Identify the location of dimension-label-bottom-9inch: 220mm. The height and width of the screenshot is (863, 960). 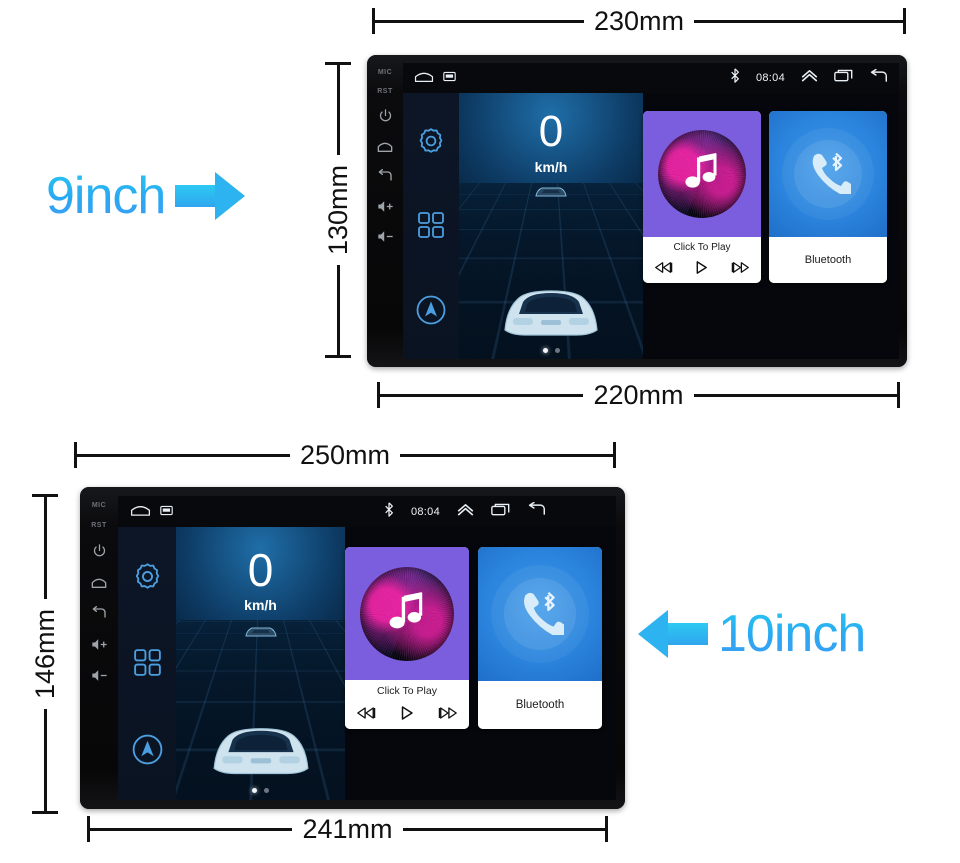
(638, 394).